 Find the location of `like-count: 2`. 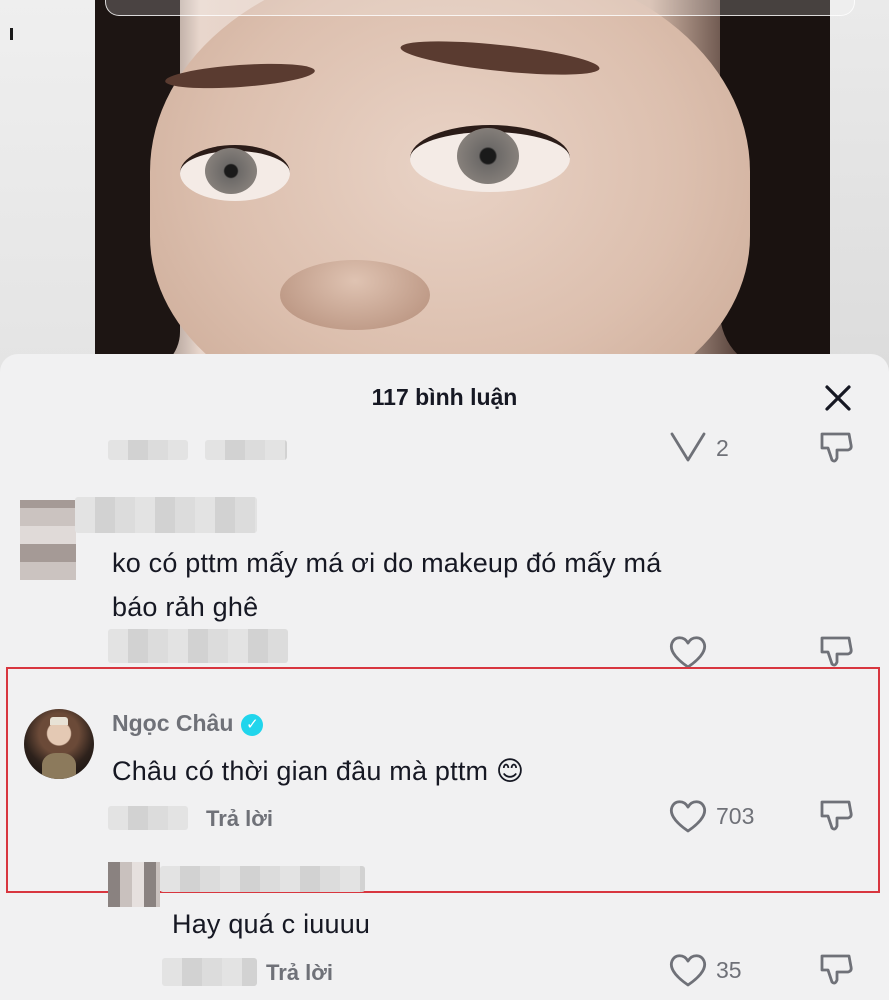

like-count: 2 is located at coordinates (722, 447).